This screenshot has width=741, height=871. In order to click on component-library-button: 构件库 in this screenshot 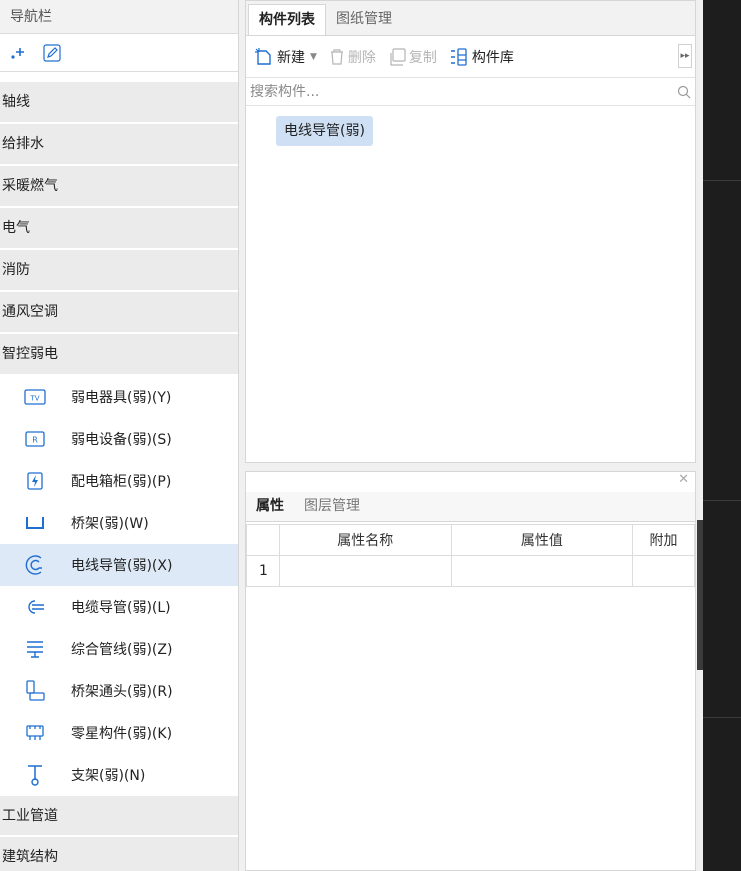, I will do `click(481, 57)`.